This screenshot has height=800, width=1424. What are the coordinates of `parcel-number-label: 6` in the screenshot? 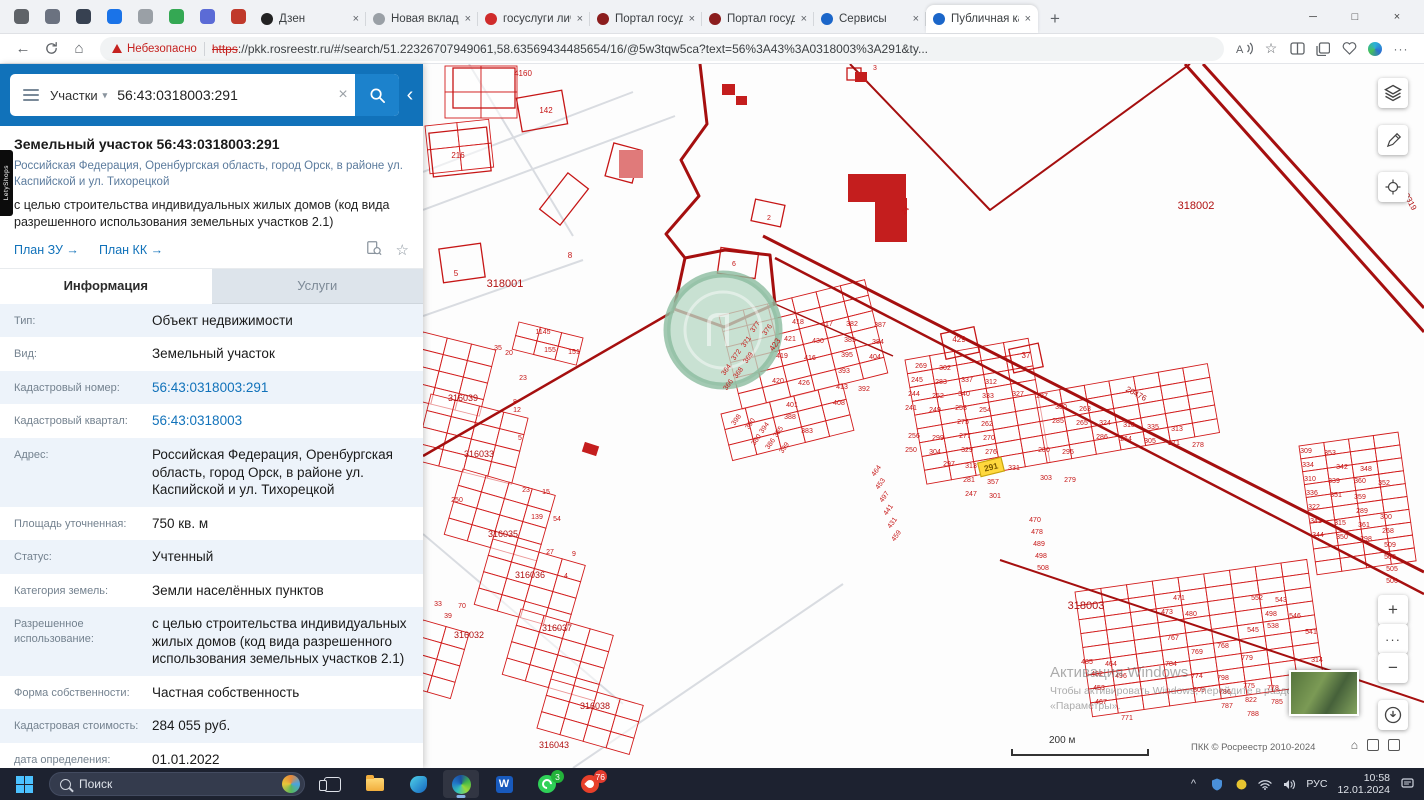 It's located at (734, 264).